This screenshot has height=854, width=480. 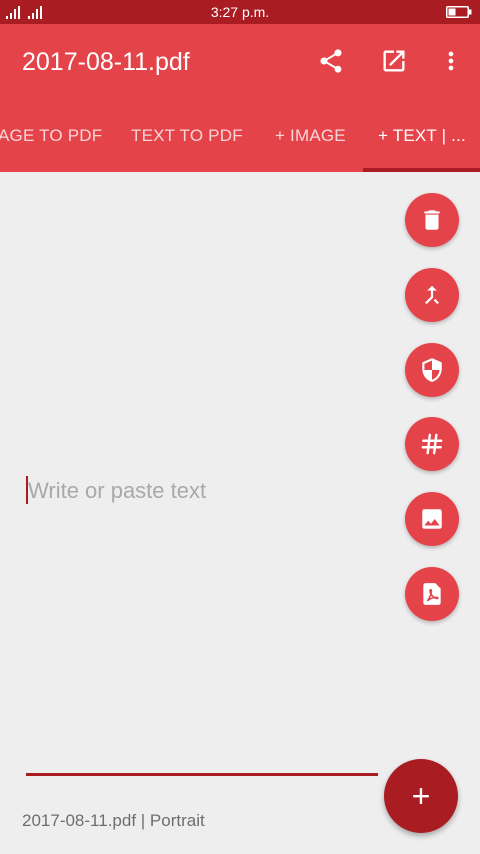 I want to click on delete-button, so click(x=432, y=220).